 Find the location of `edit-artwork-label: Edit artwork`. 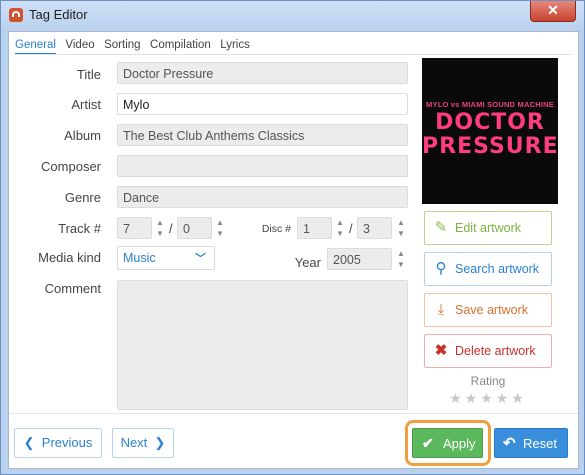

edit-artwork-label: Edit artwork is located at coordinates (488, 228).